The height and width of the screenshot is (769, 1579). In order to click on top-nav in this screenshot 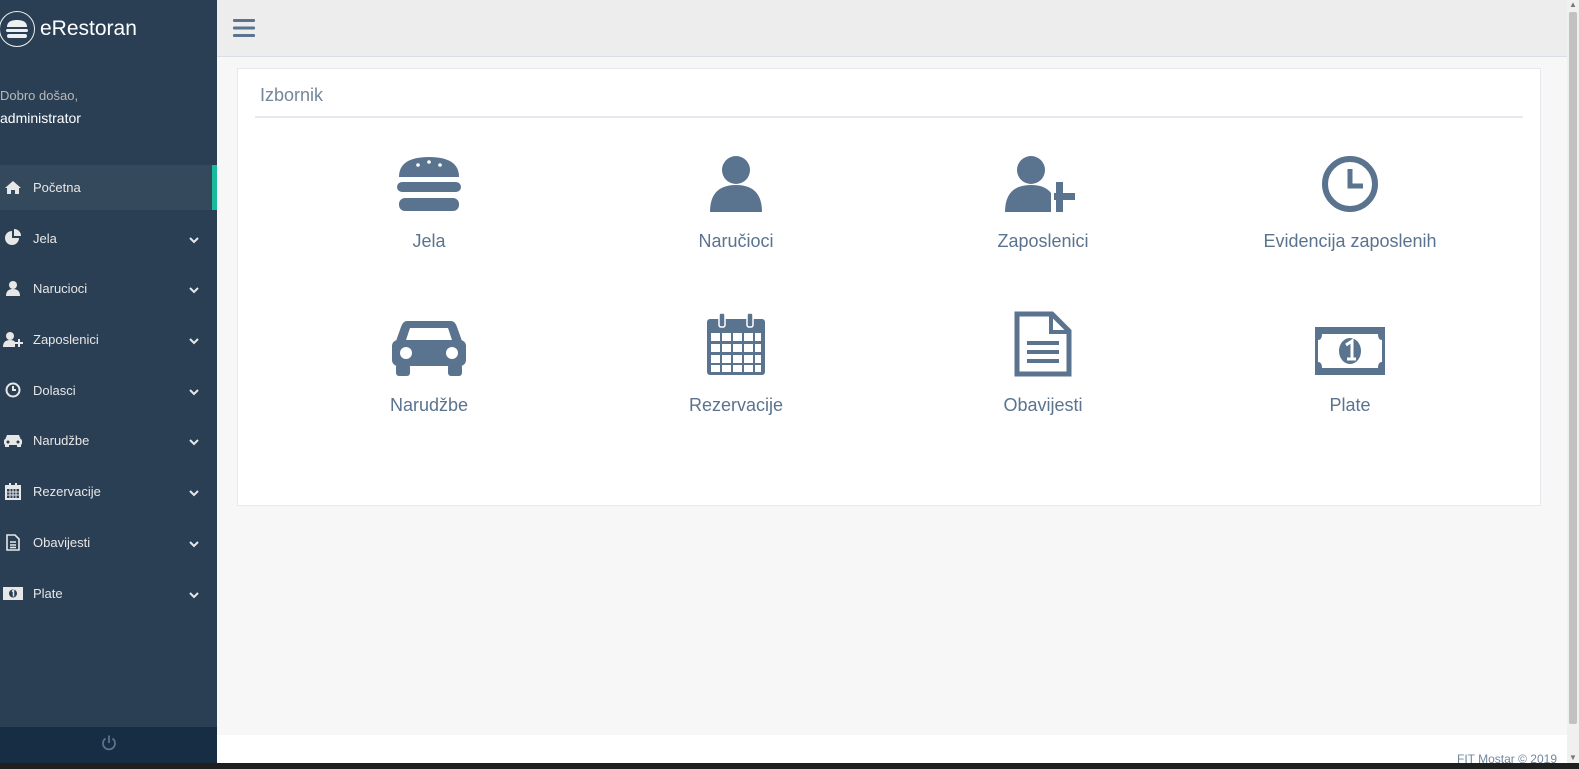, I will do `click(892, 28)`.